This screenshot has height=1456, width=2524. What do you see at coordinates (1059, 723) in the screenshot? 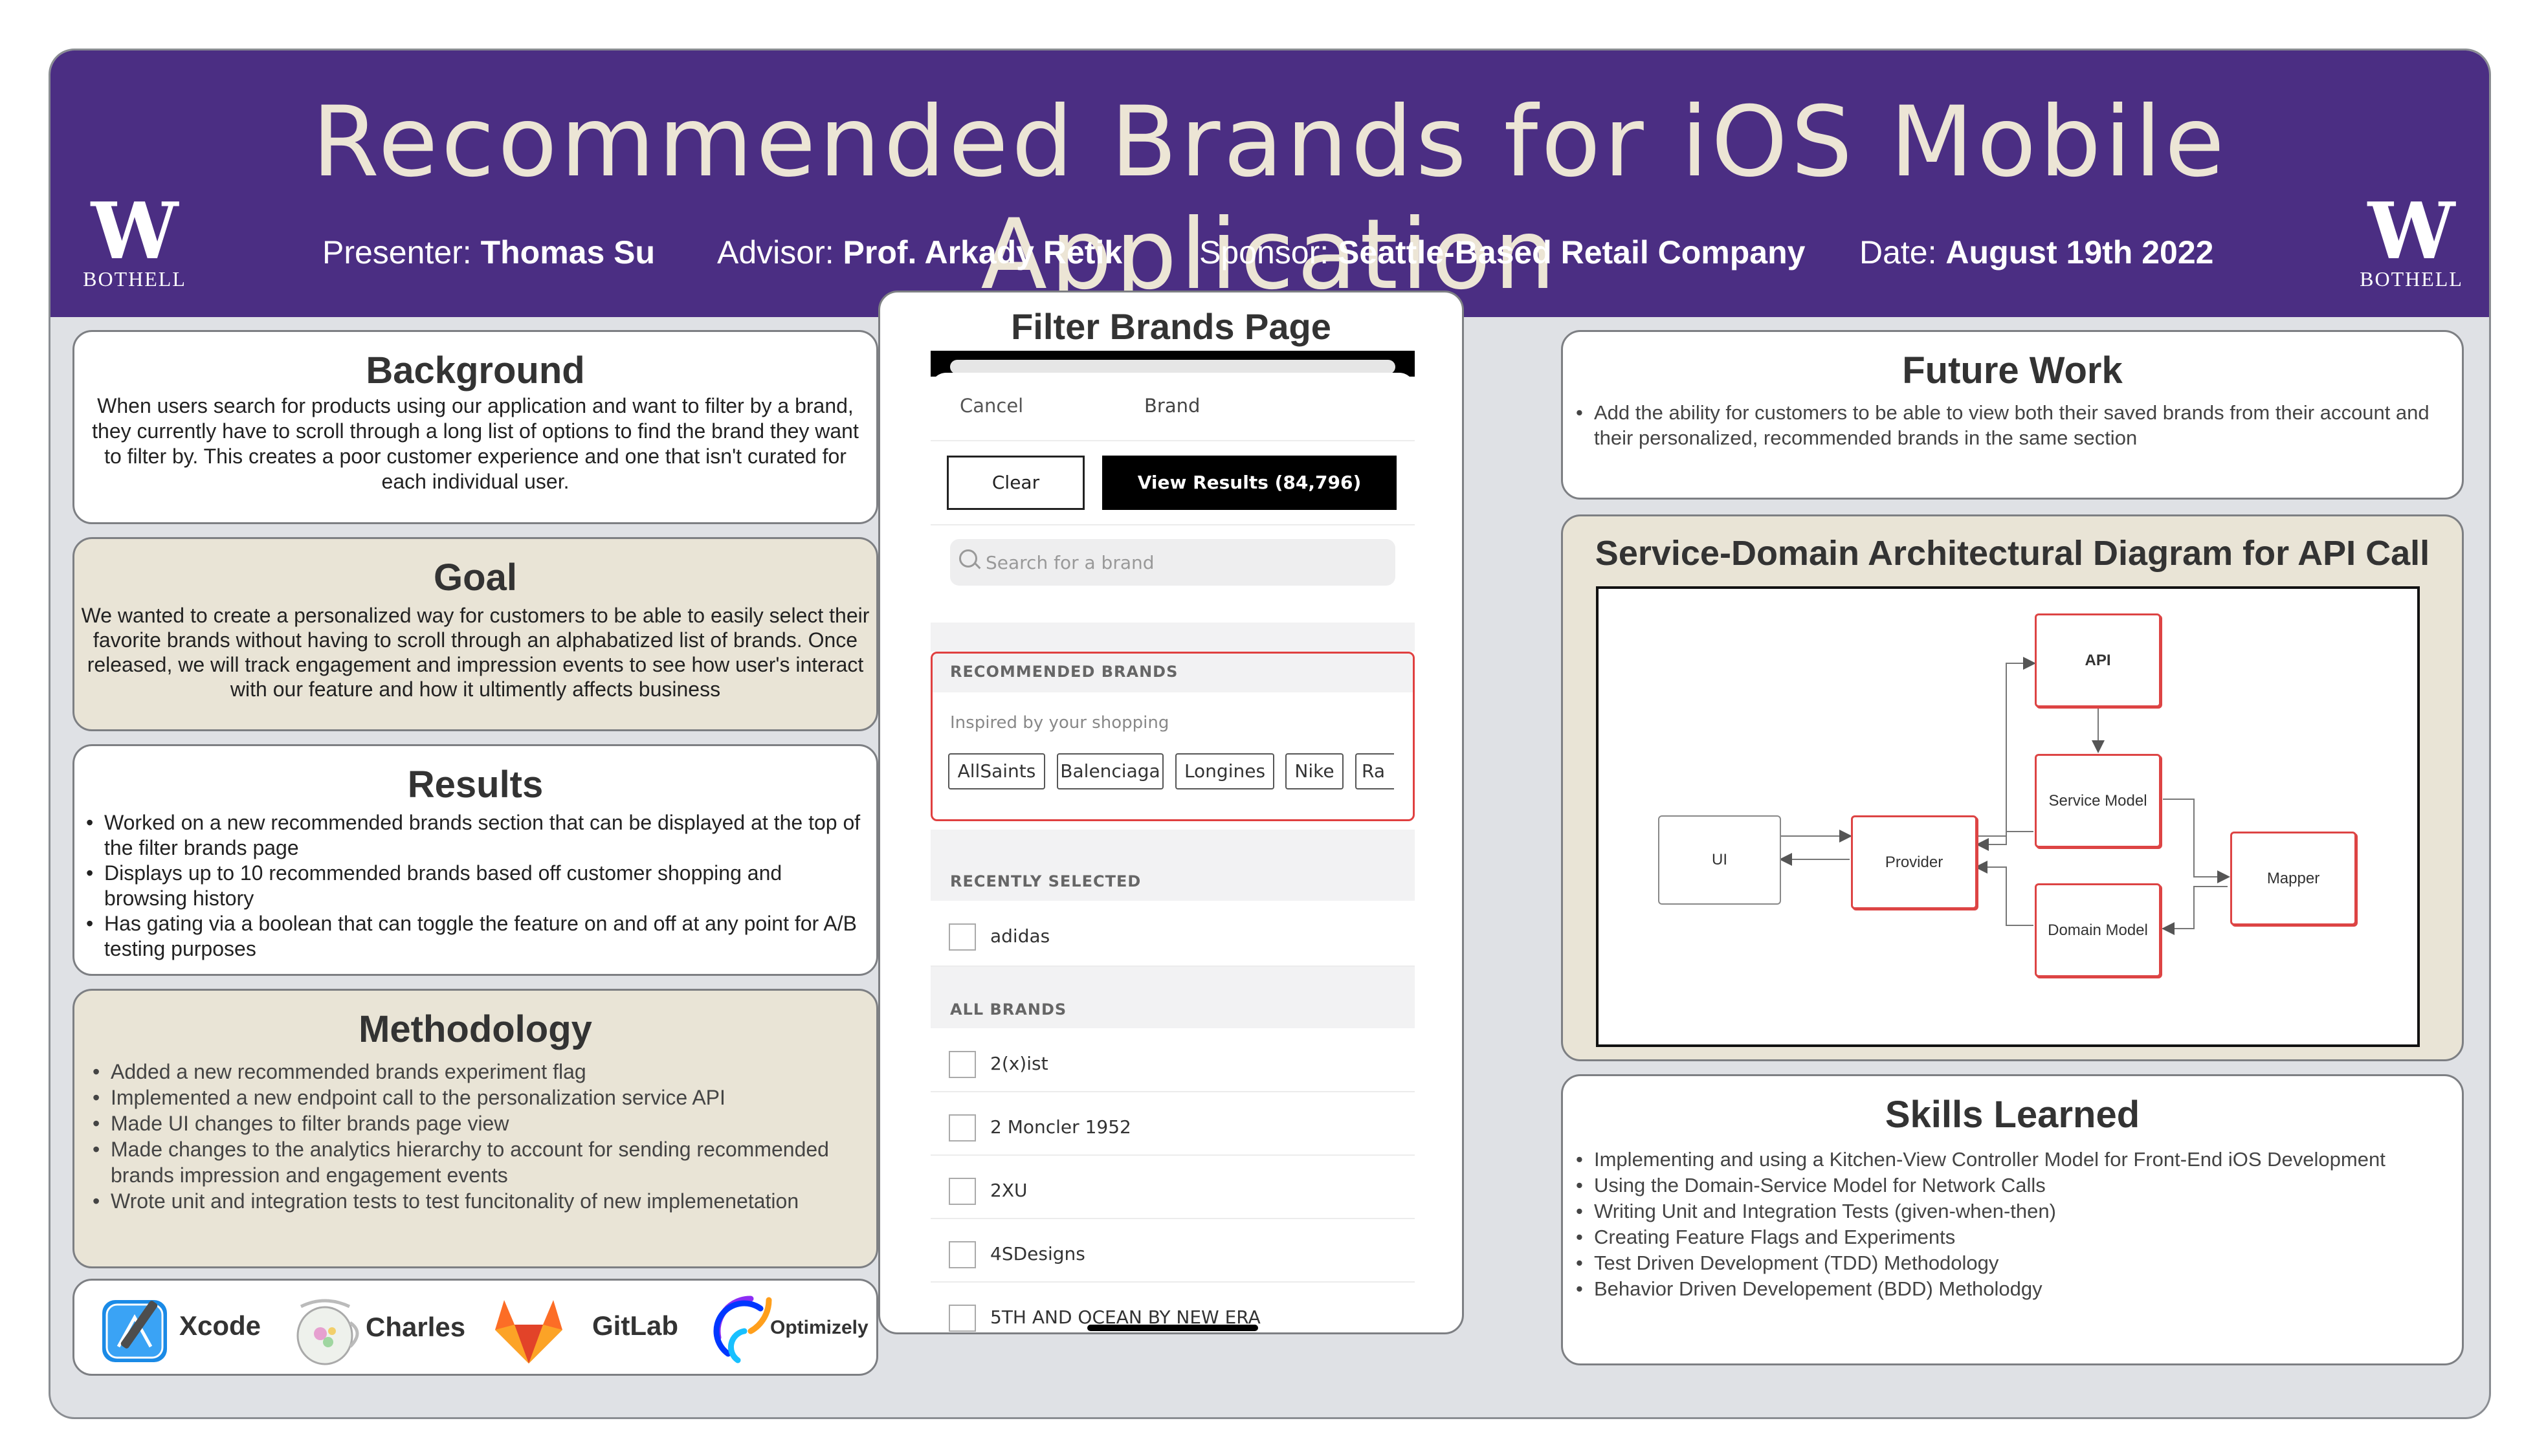
I see `recommended-subtitle: Inspired by your shopping` at bounding box center [1059, 723].